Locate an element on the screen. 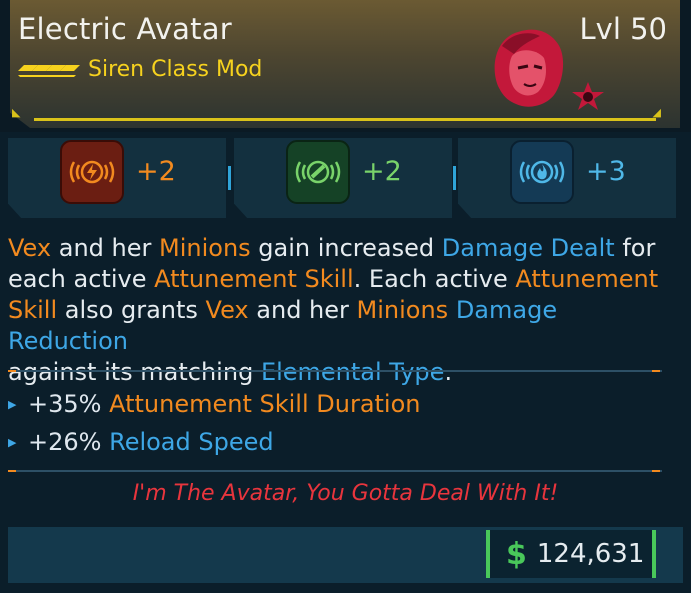  corrosive-attunement-icon is located at coordinates (318, 172).